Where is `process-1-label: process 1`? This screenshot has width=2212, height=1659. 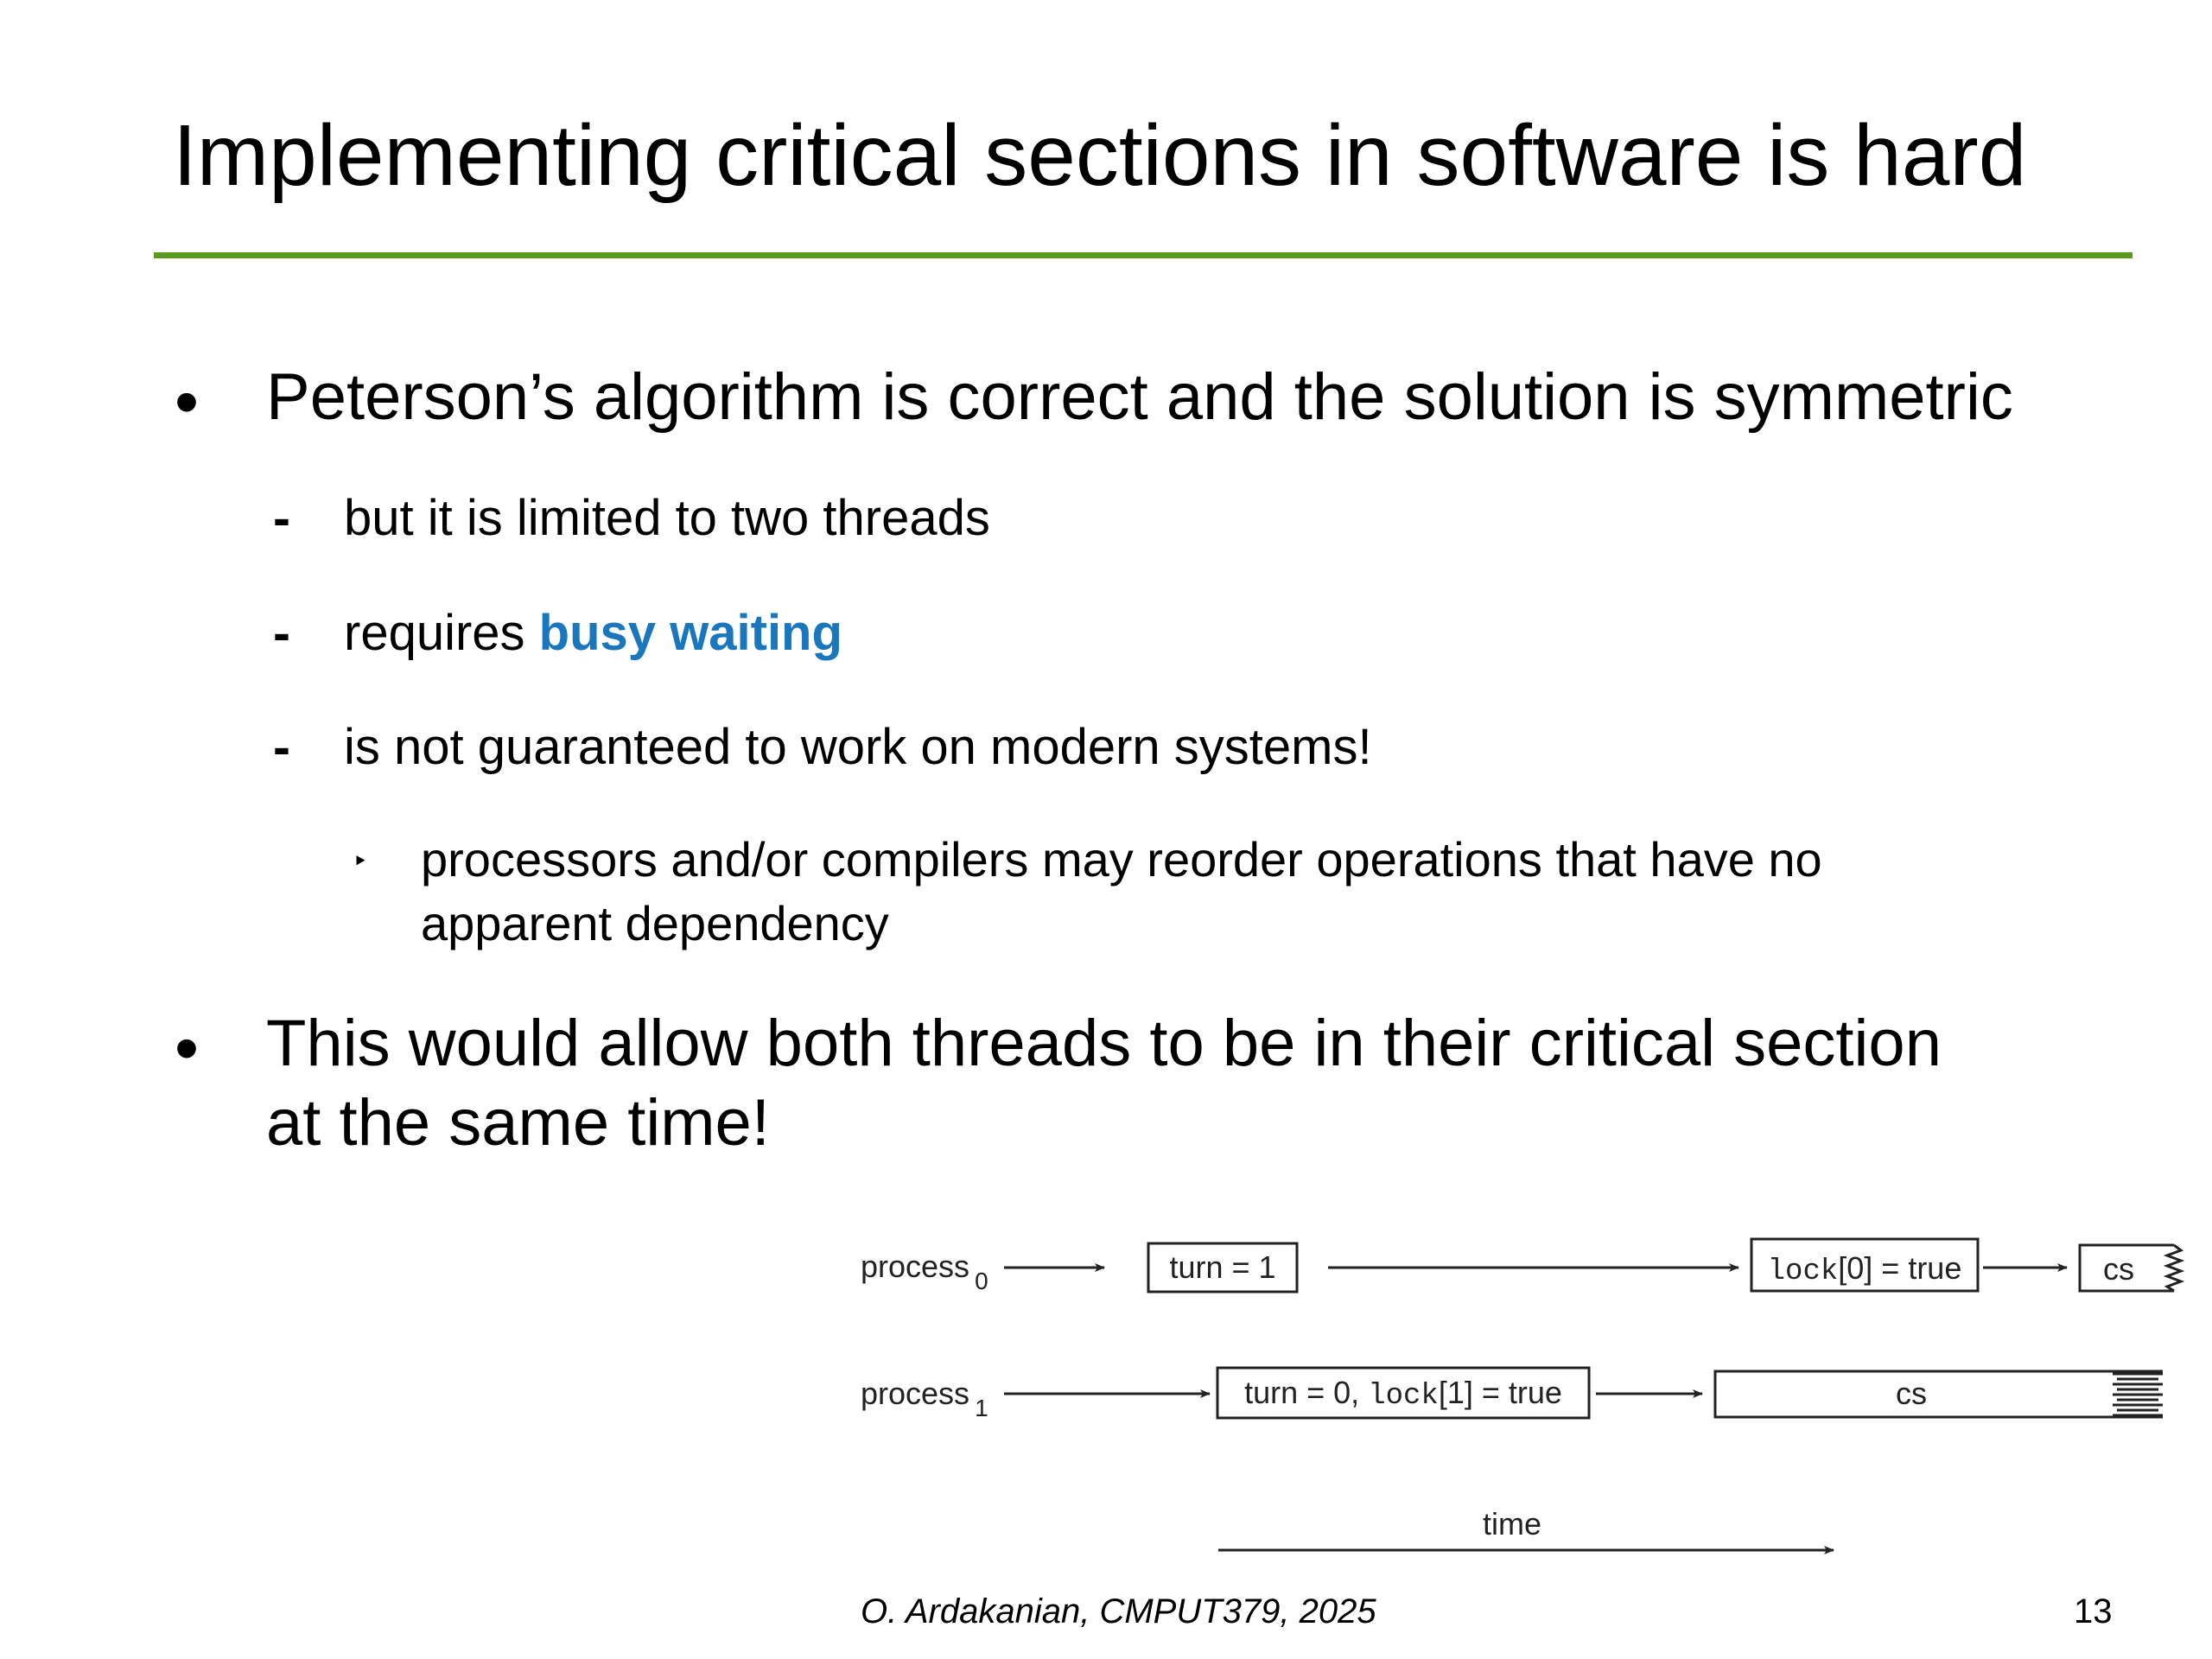
process-1-label: process 1 is located at coordinates (924, 1398).